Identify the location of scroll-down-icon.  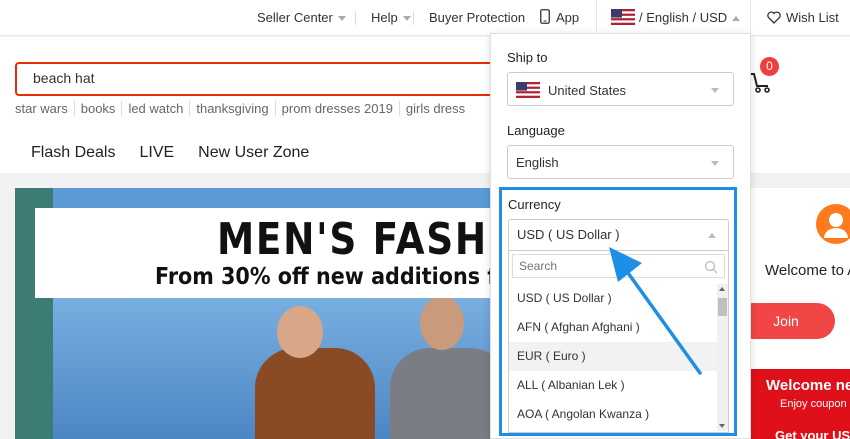
(722, 426).